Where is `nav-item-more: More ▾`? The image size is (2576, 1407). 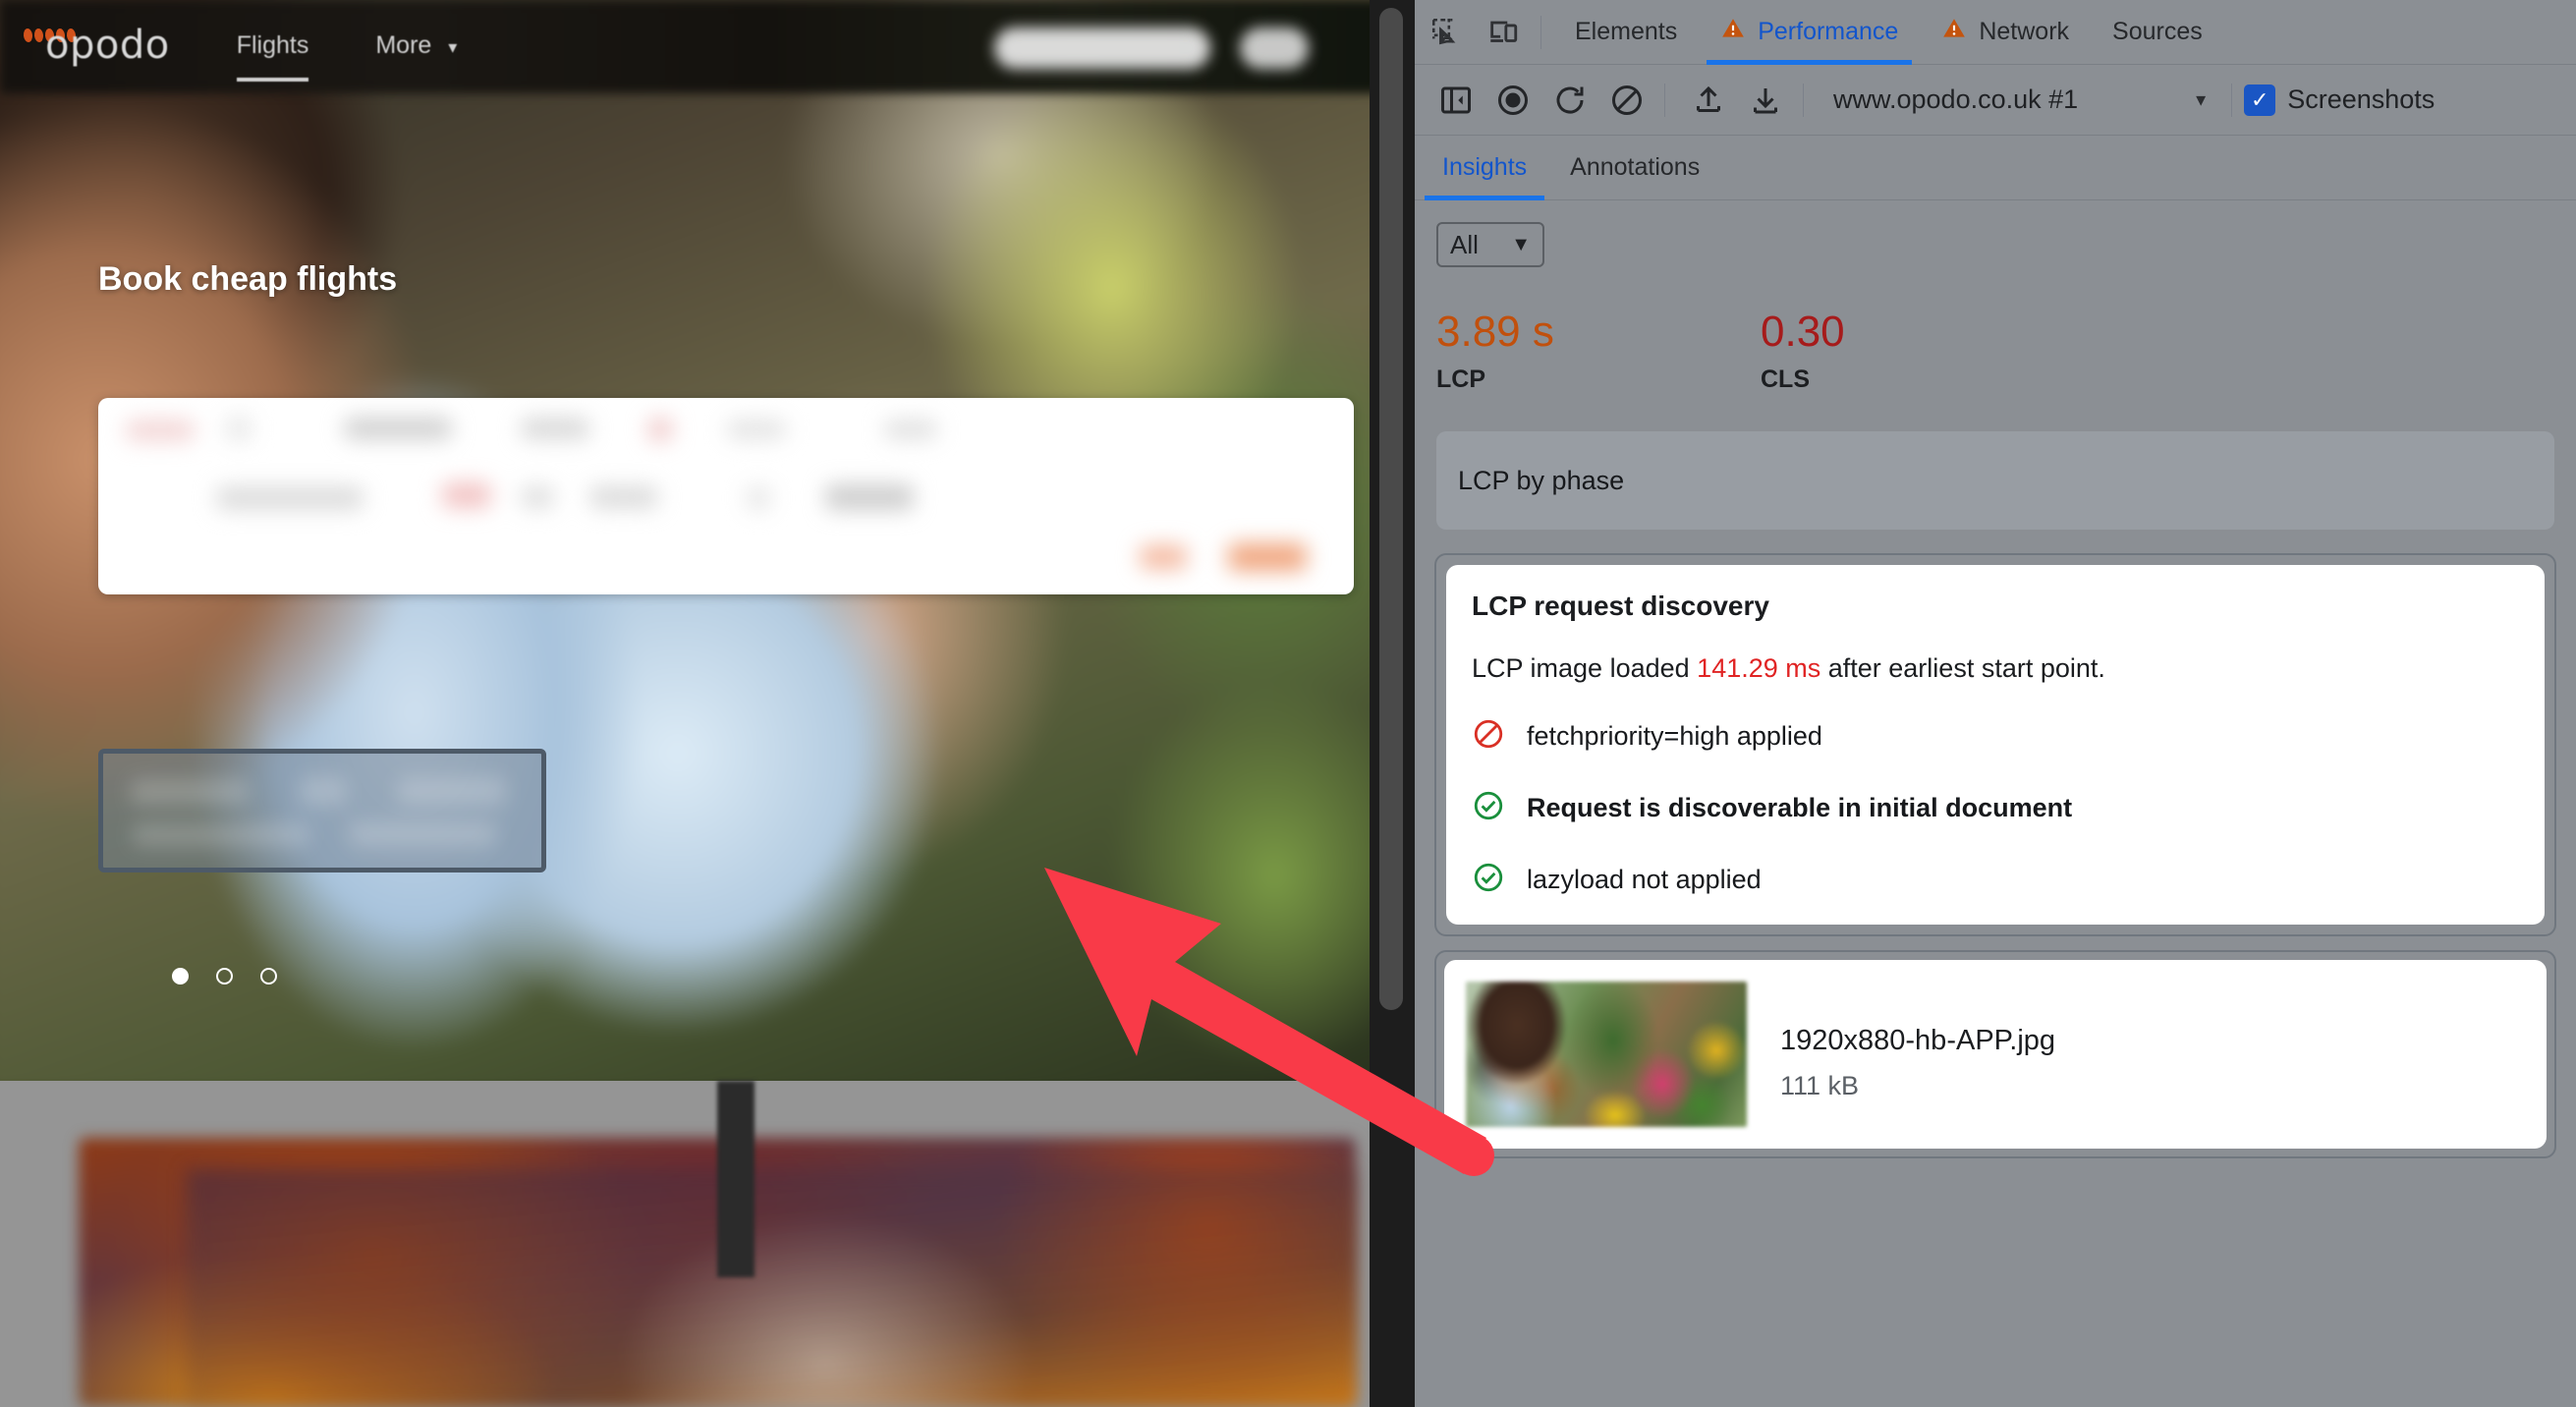 nav-item-more: More ▾ is located at coordinates (416, 45).